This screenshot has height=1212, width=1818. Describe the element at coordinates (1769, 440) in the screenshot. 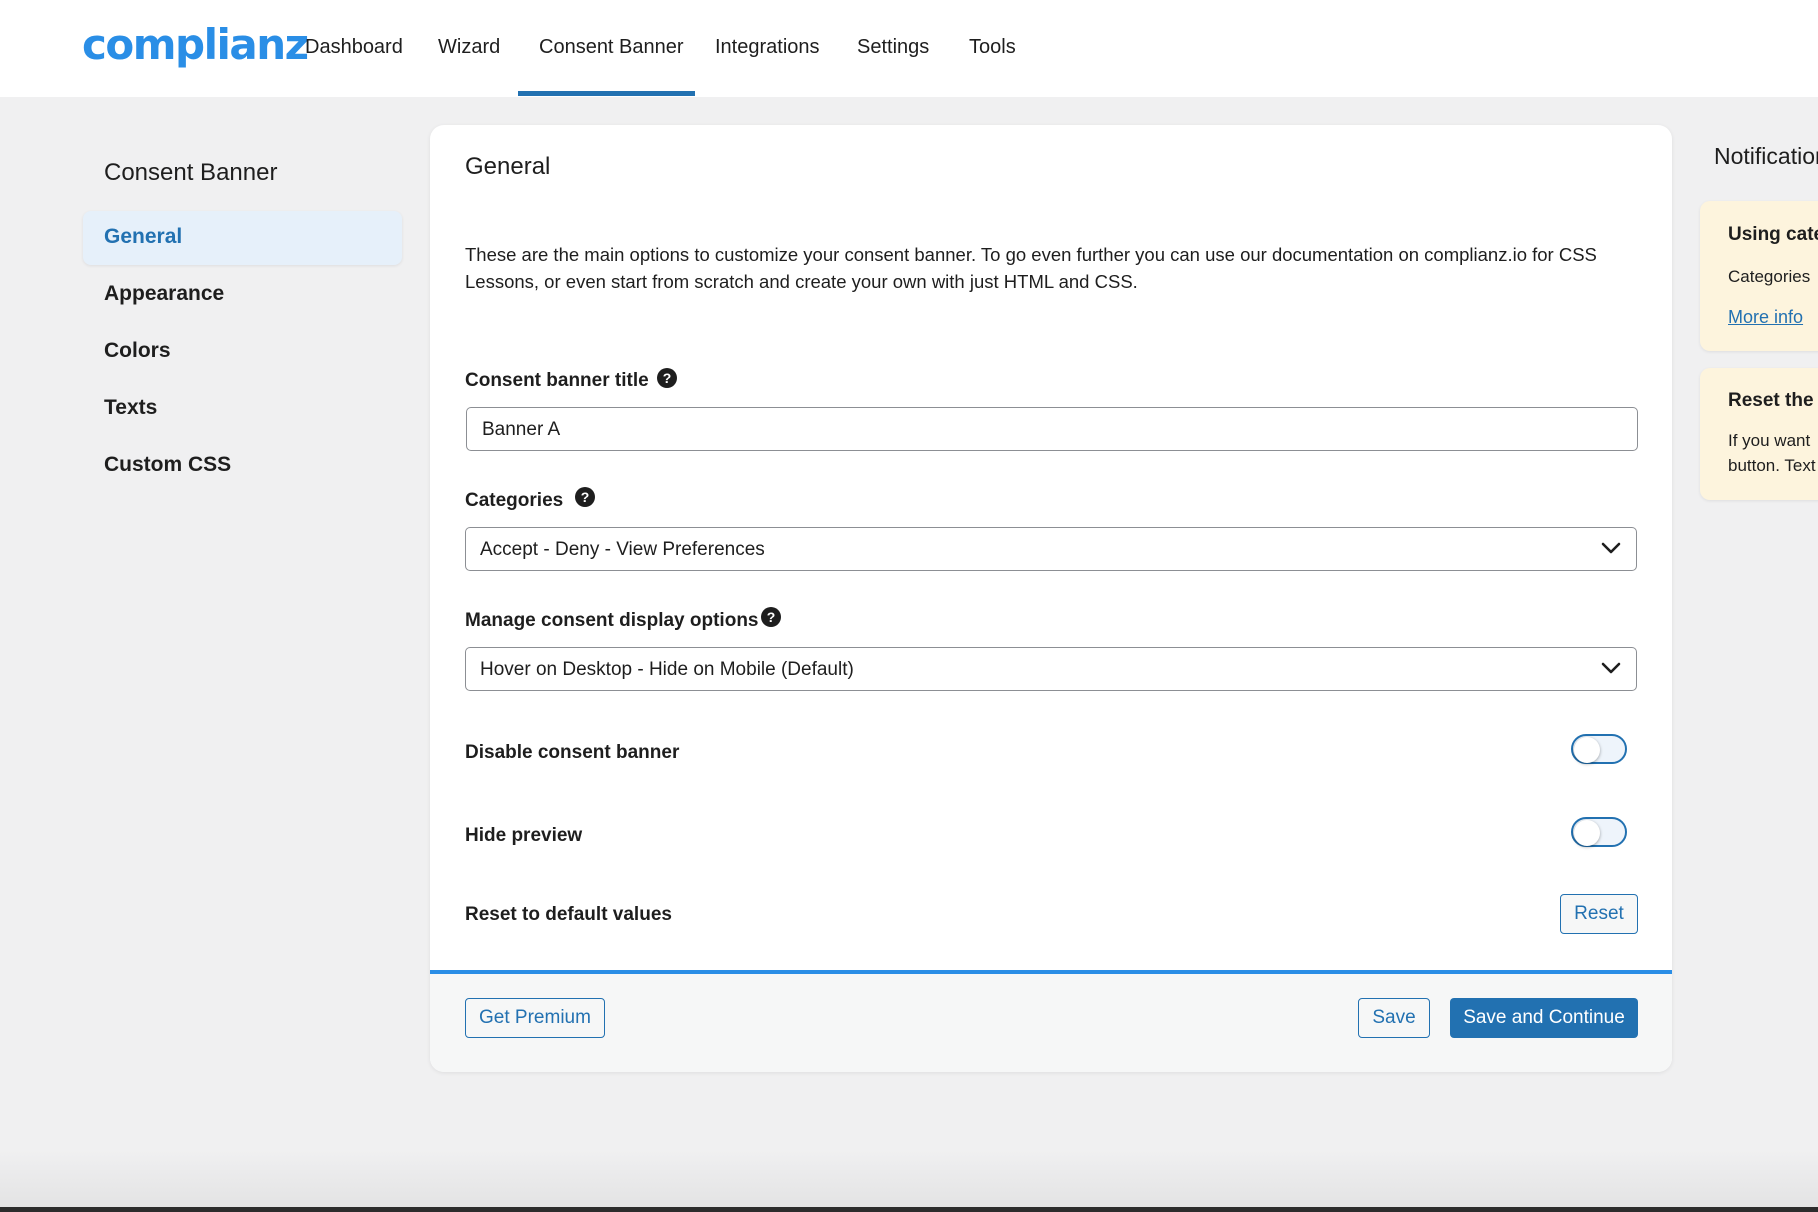

I see `notification-body-line: If you want` at that location.